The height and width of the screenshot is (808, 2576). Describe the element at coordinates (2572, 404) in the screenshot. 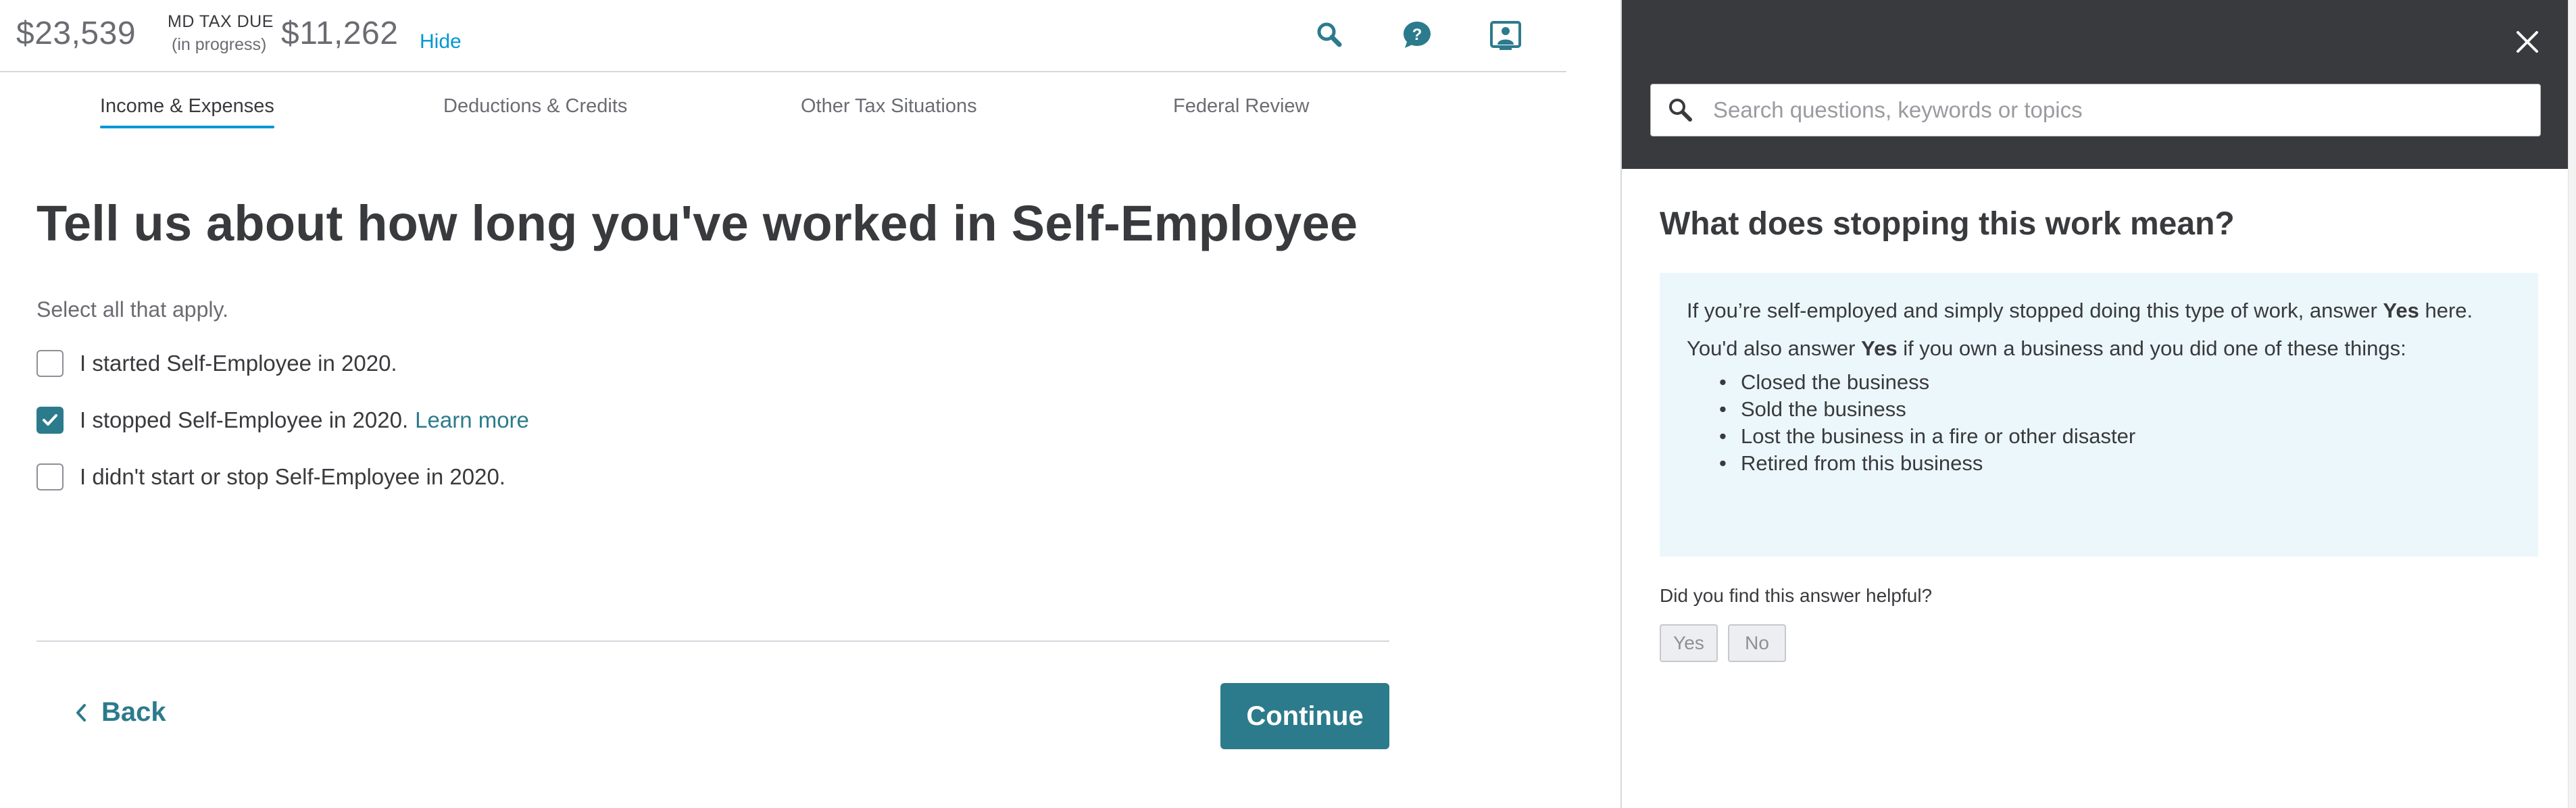

I see `window-edge` at that location.